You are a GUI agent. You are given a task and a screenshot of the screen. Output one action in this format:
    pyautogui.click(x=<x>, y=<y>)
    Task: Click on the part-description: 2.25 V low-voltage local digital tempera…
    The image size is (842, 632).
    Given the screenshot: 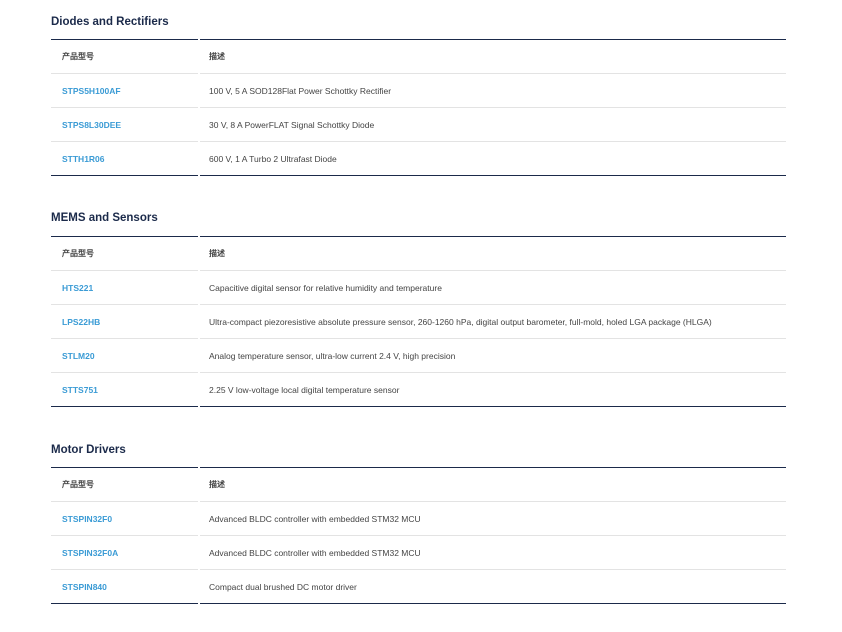 What is the action you would take?
    pyautogui.click(x=492, y=389)
    